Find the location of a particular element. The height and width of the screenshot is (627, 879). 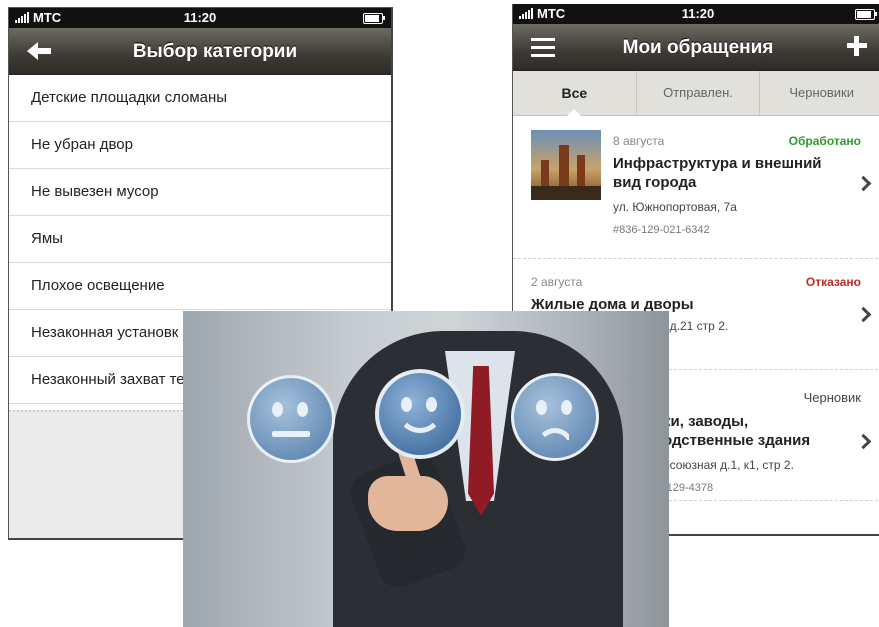

request-title-line2: одственные здания is located at coordinates (737, 440).